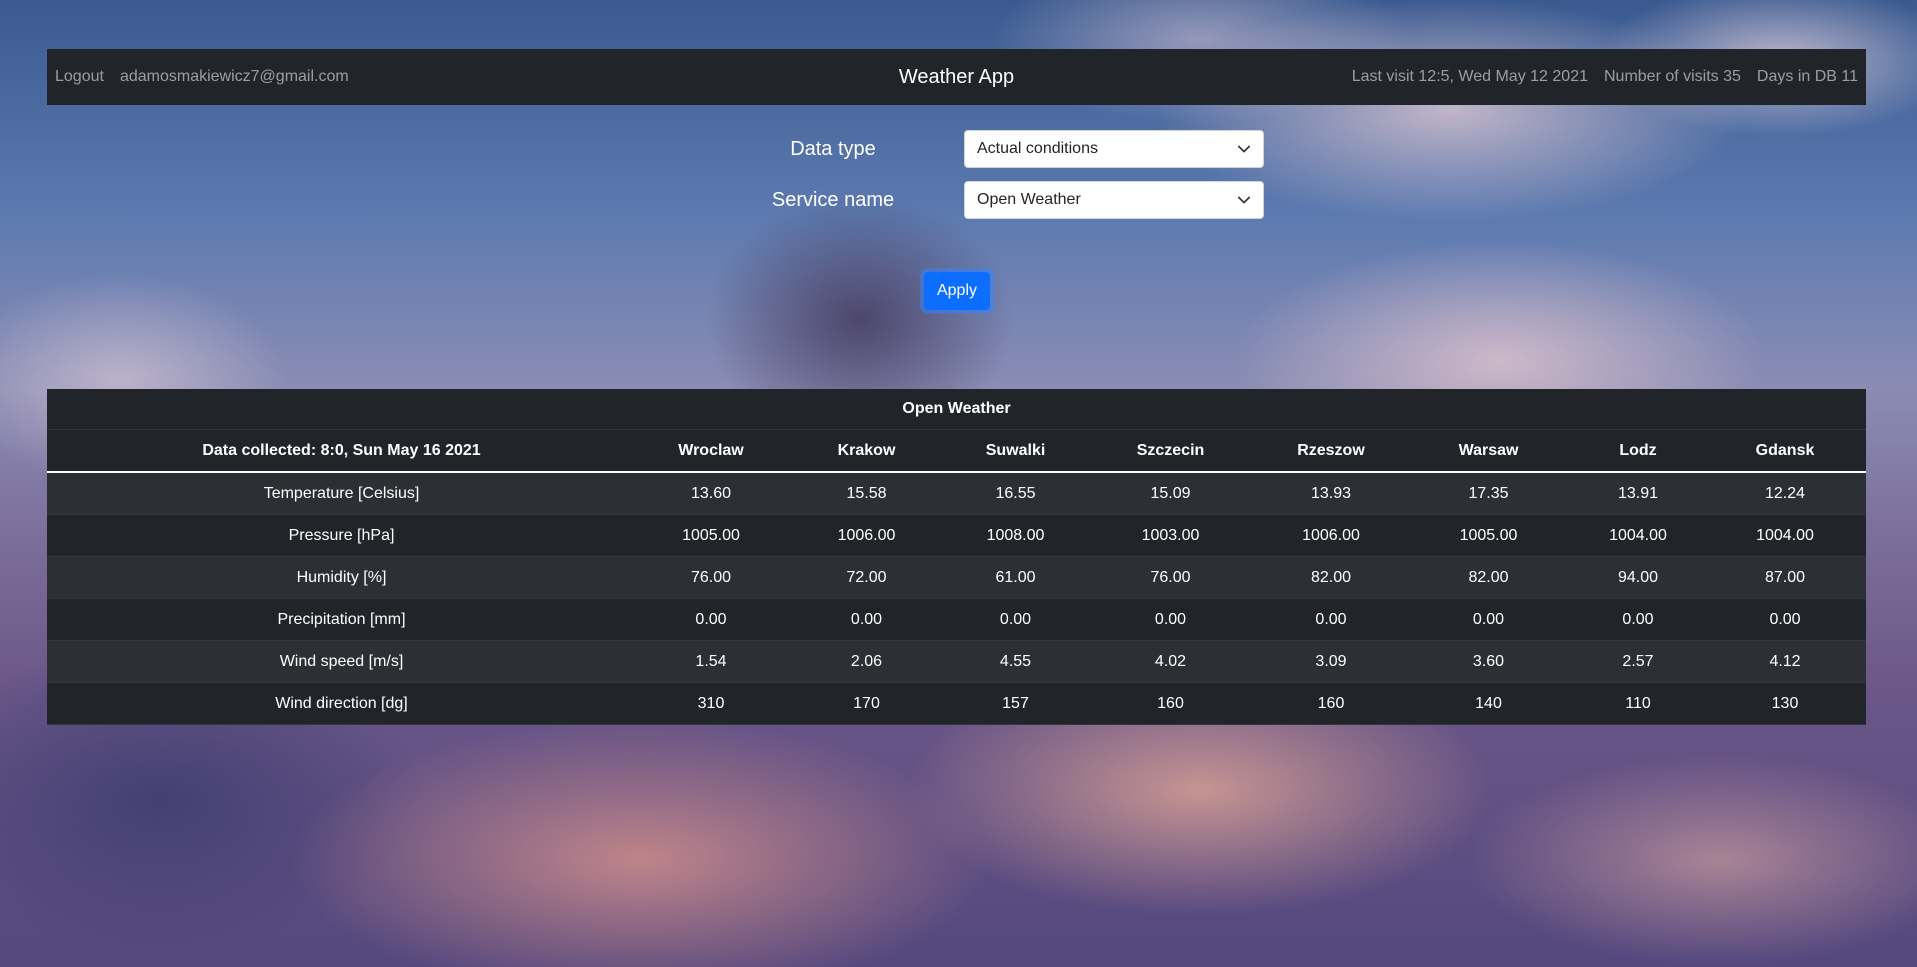  What do you see at coordinates (1015, 661) in the screenshot?
I see `table-cell: 4.55` at bounding box center [1015, 661].